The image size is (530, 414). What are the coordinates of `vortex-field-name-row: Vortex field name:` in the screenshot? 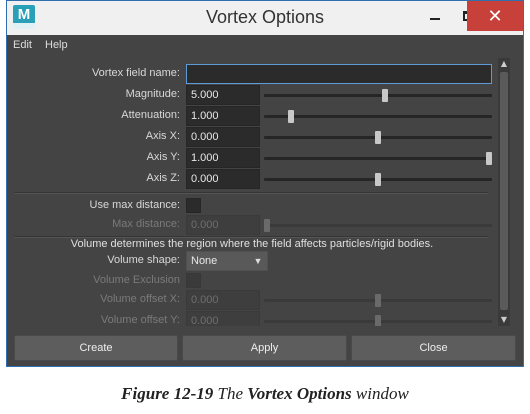 It's located at (252, 74).